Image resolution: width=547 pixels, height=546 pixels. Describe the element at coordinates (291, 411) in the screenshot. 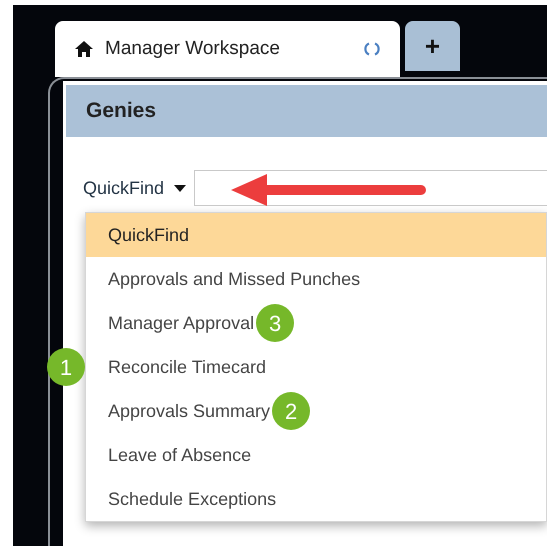

I see `callout-badge: 2` at that location.